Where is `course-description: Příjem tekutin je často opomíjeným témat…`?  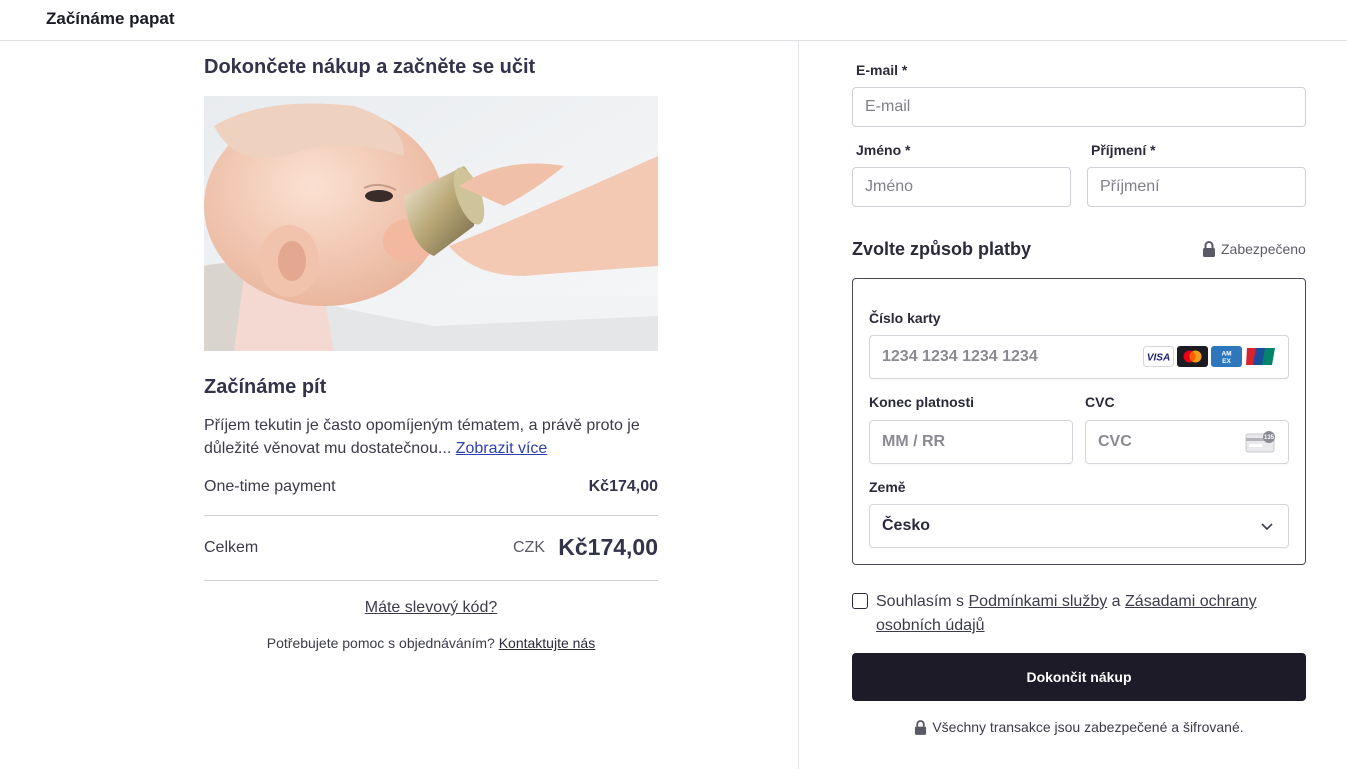
course-description: Příjem tekutin je často opomíjeným témat… is located at coordinates (431, 437).